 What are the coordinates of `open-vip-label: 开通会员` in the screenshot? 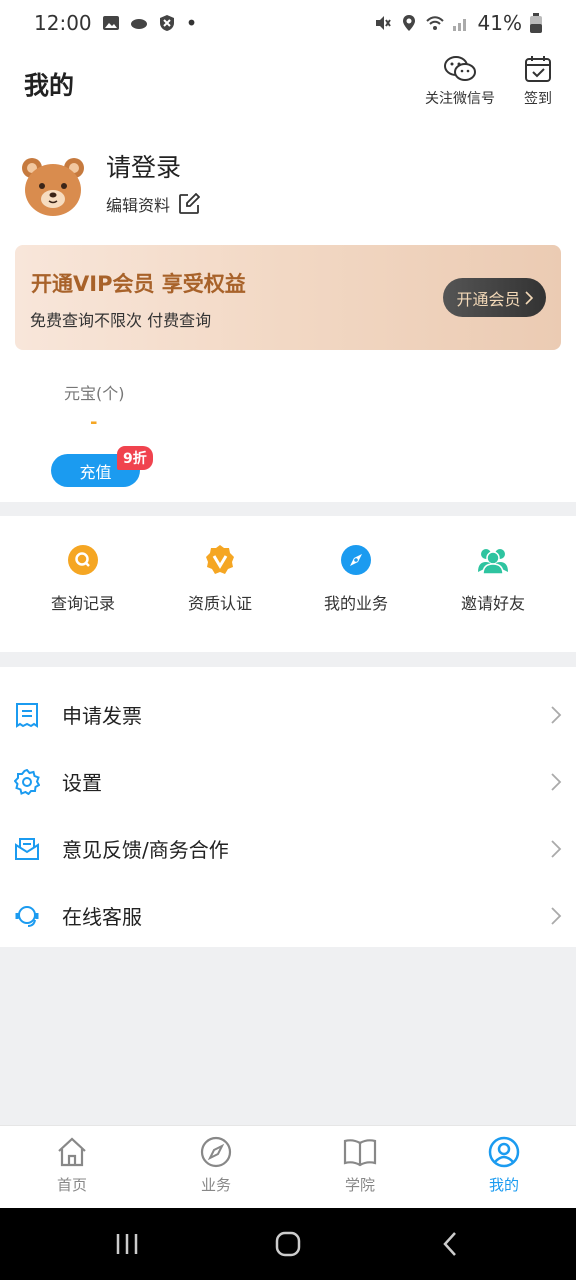 It's located at (488, 299).